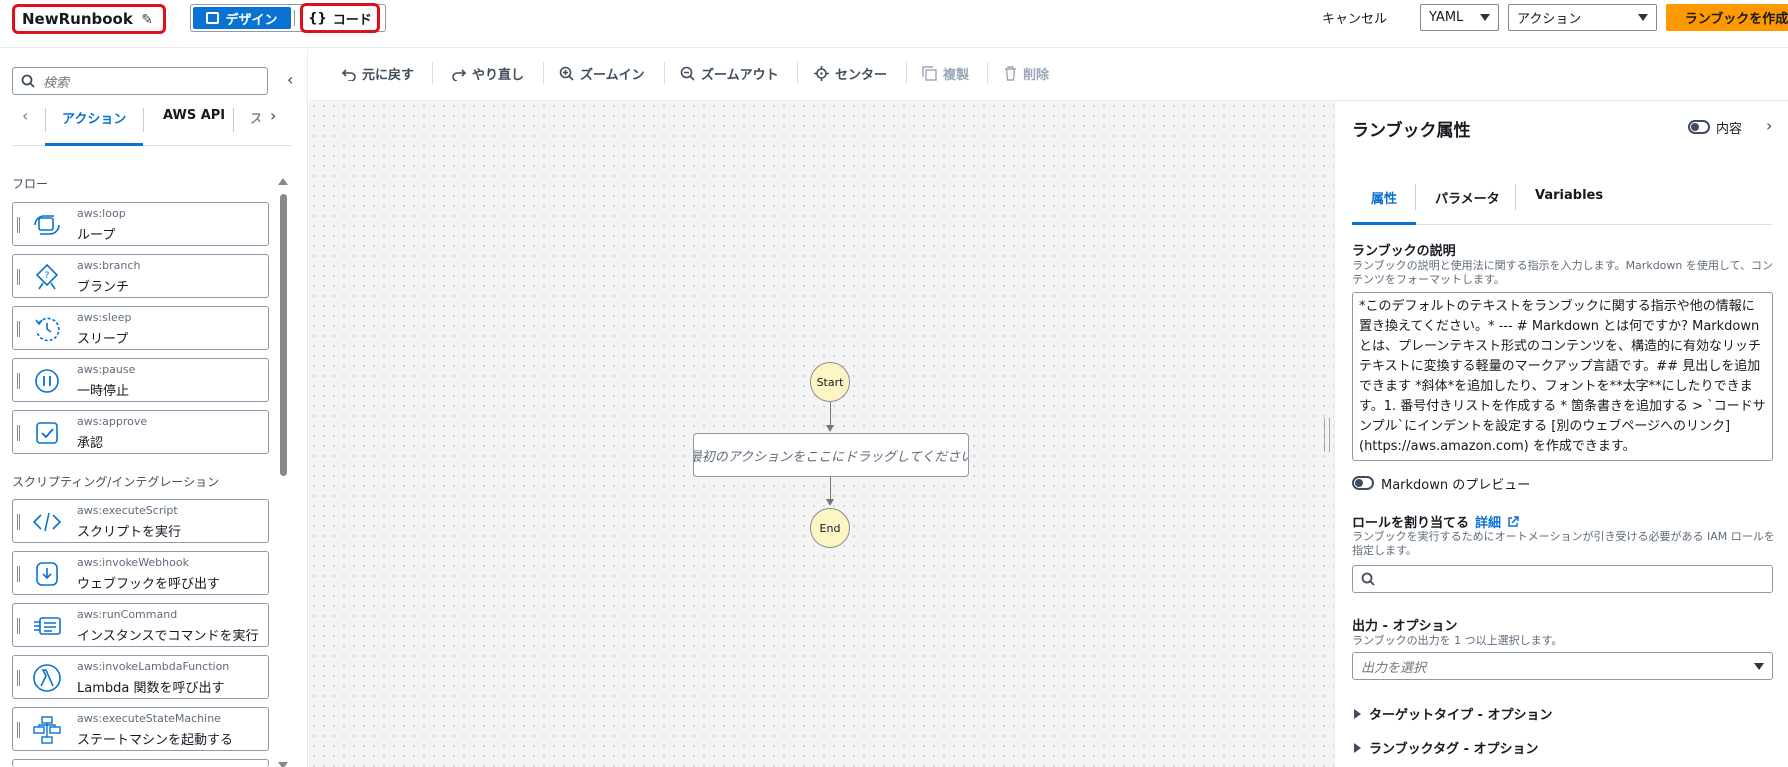  Describe the element at coordinates (1769, 125) in the screenshot. I see `chevron-right-icon: ›` at that location.